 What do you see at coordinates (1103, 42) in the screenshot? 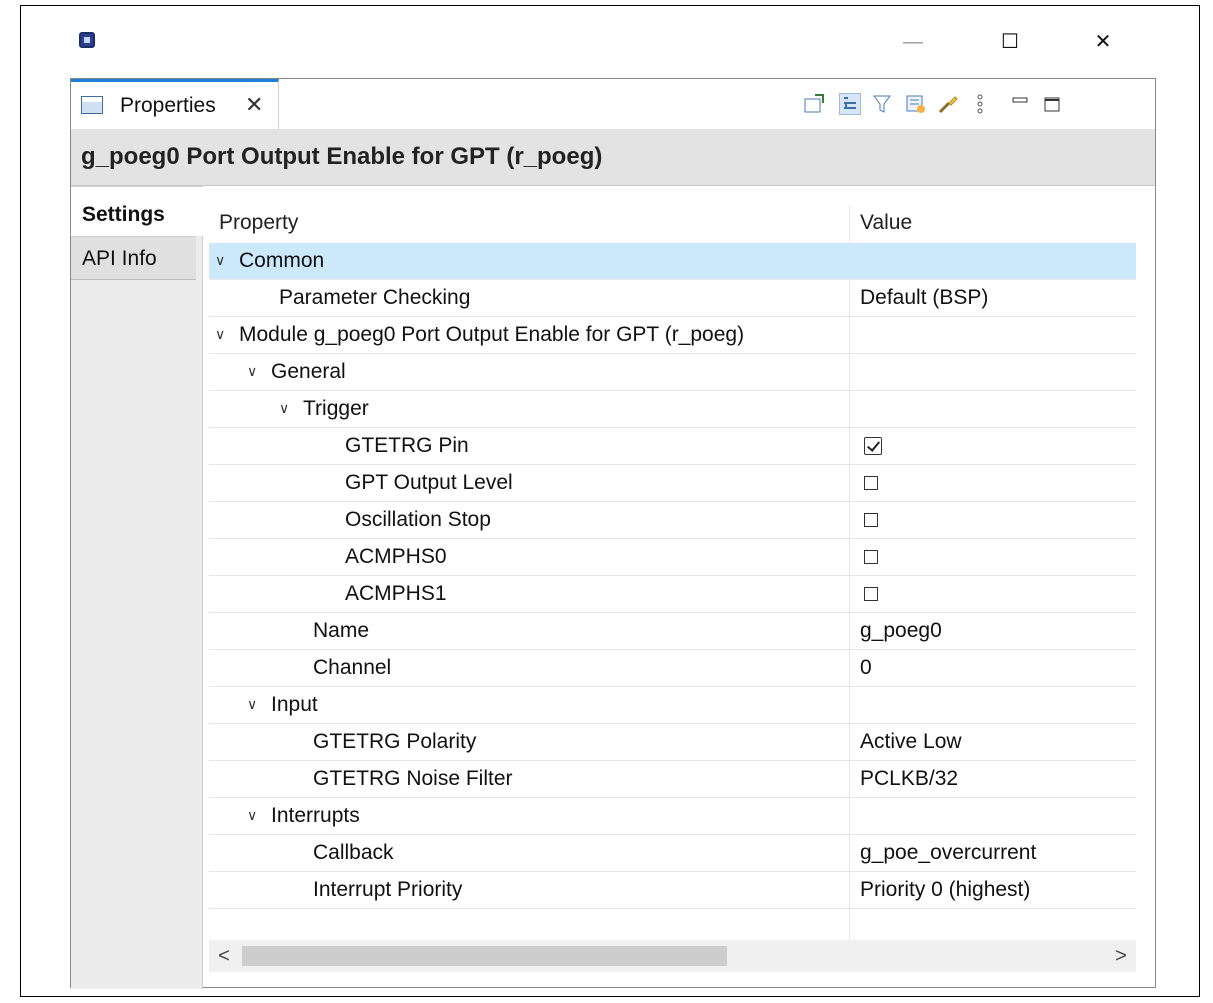
I see `close-window-button: ✕` at bounding box center [1103, 42].